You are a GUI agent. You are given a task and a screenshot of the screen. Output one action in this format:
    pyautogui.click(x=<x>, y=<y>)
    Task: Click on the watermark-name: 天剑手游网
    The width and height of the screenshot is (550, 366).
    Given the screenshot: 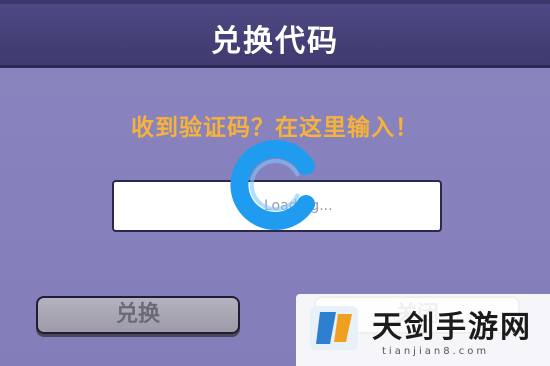 What is the action you would take?
    pyautogui.click(x=452, y=327)
    